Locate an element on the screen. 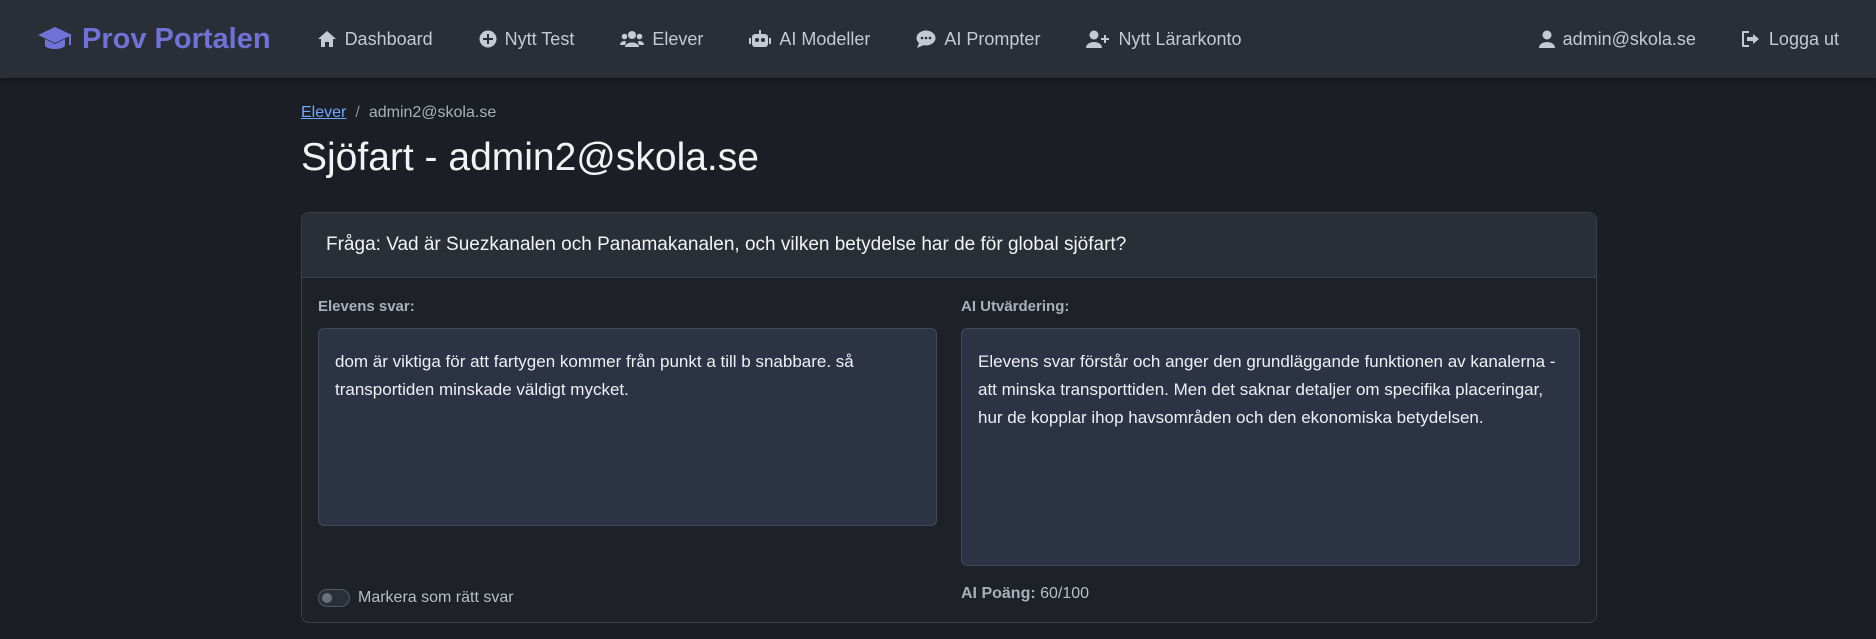  brand-link: Prov Portalen is located at coordinates (154, 39).